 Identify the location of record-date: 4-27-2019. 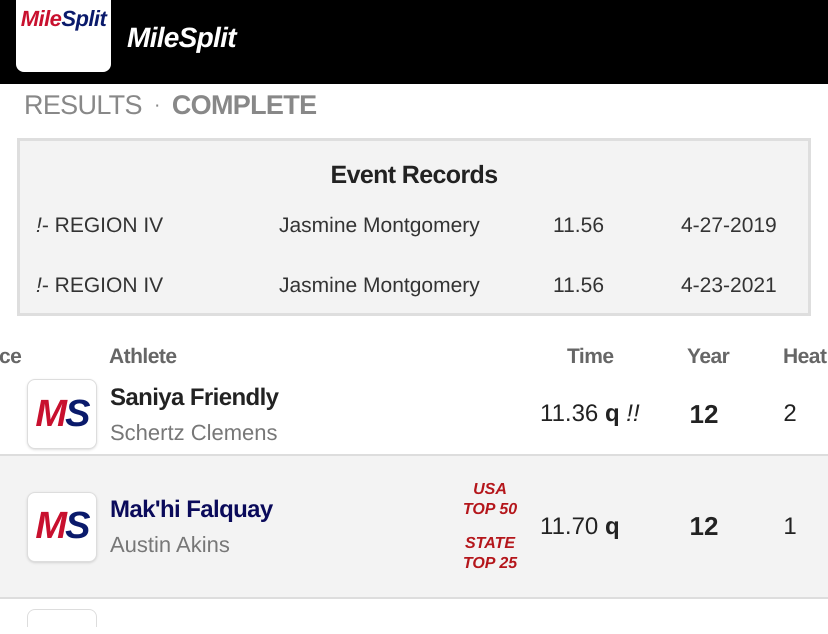
(729, 225).